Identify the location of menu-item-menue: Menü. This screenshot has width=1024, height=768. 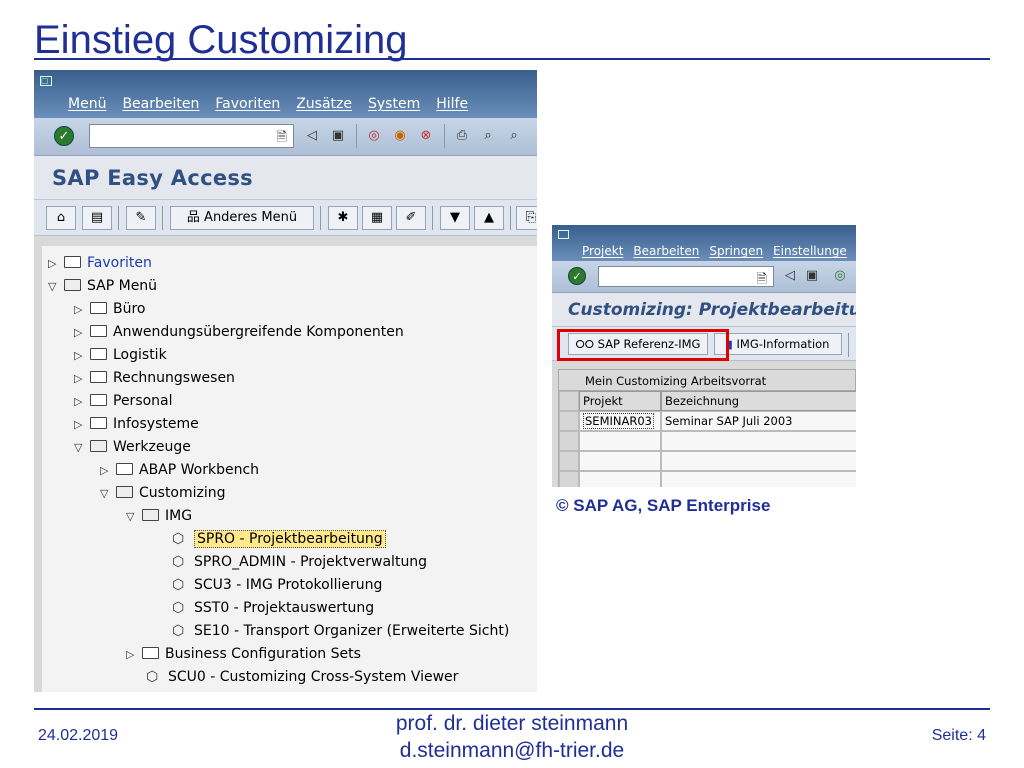
(87, 104).